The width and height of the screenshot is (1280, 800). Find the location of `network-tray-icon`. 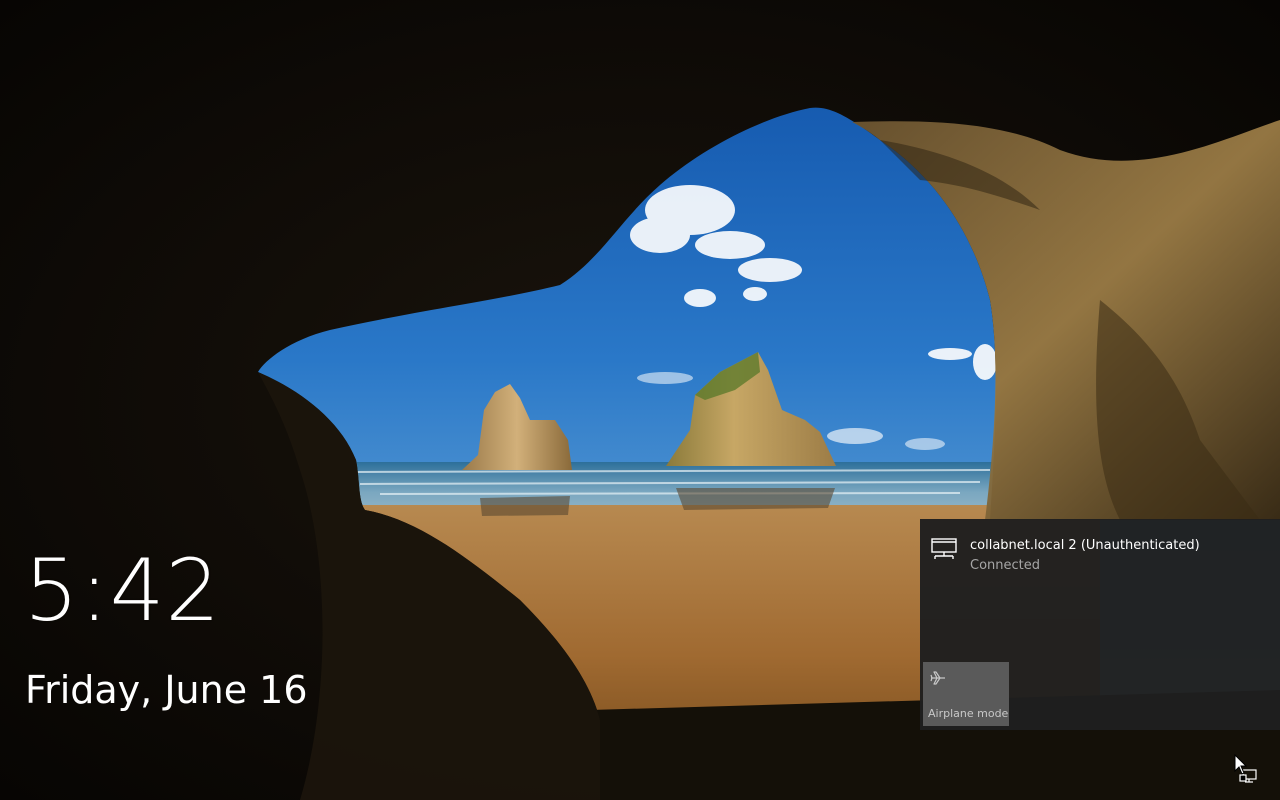

network-tray-icon is located at coordinates (1248, 777).